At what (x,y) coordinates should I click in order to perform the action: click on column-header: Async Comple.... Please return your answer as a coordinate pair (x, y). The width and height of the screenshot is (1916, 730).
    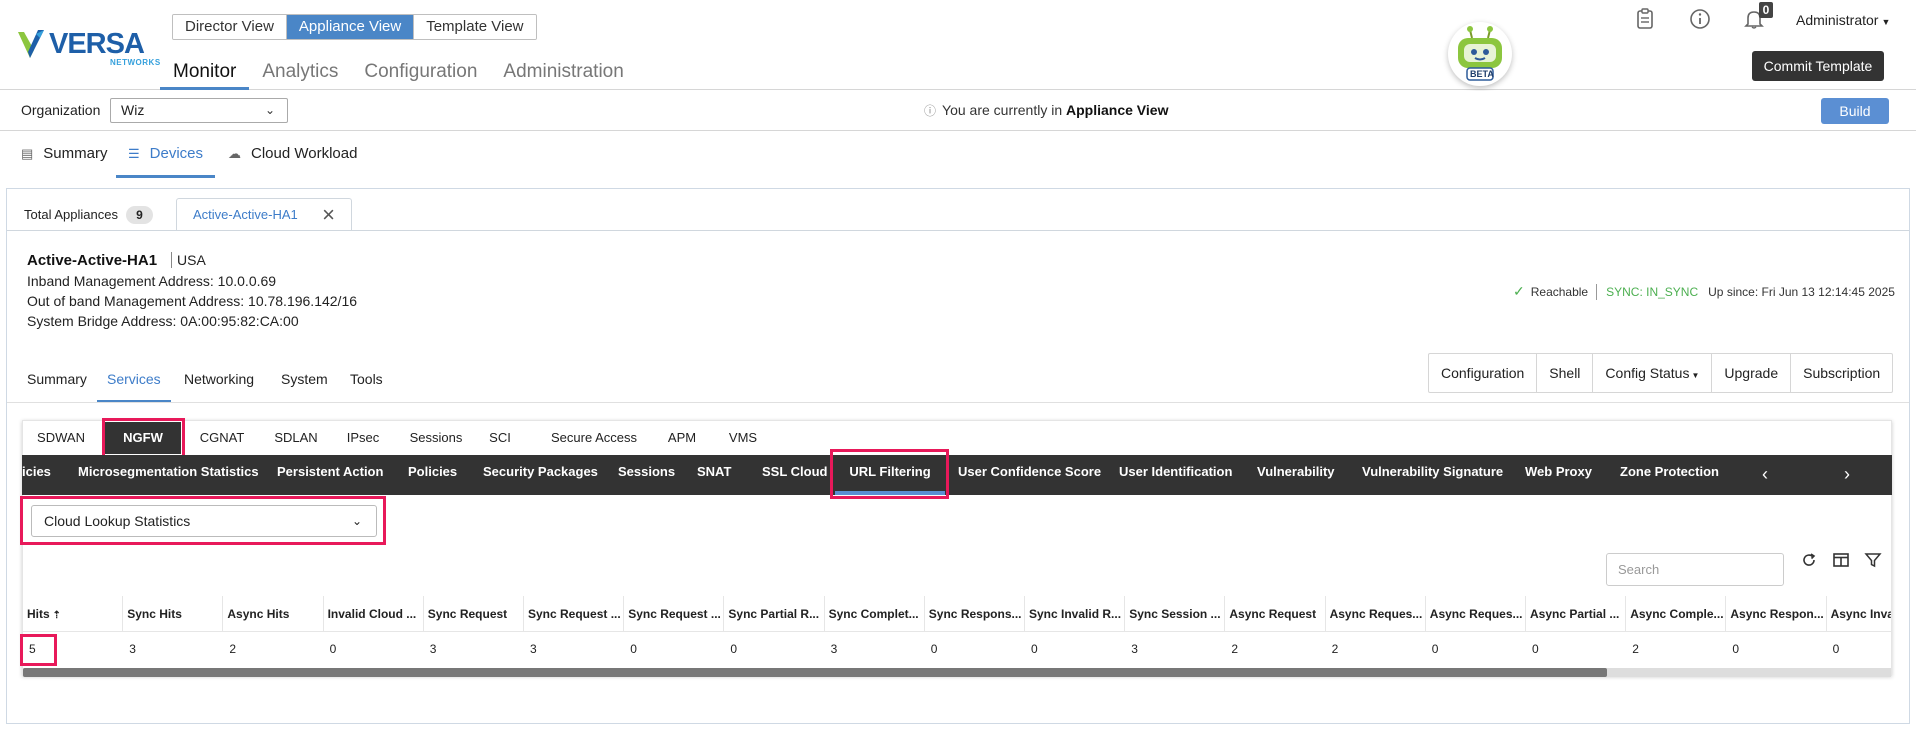
    Looking at the image, I should click on (1676, 614).